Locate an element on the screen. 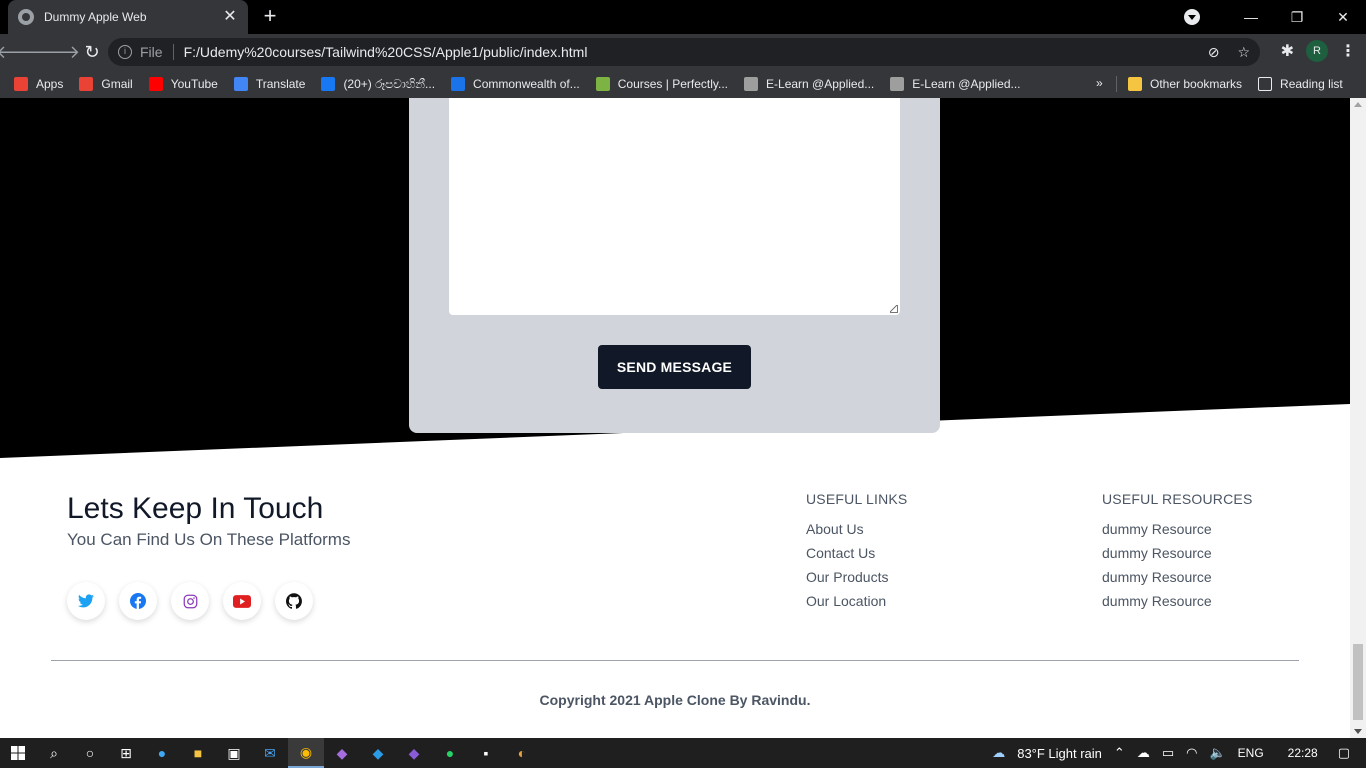  twitter-button is located at coordinates (86, 601).